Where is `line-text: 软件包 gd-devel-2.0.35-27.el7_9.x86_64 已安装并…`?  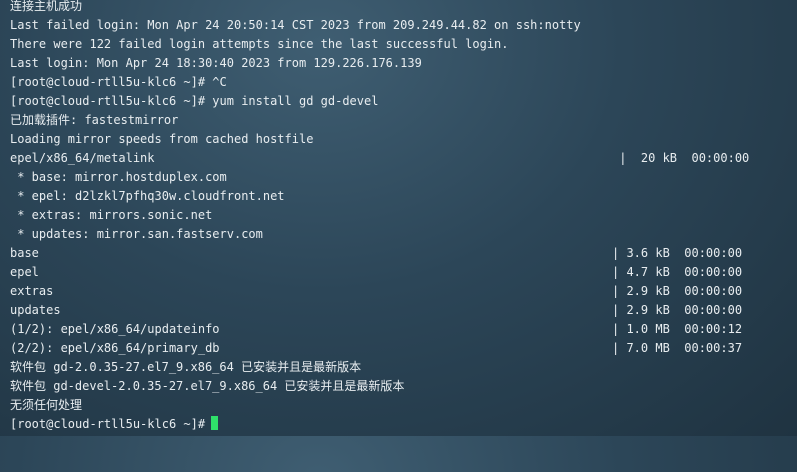 line-text: 软件包 gd-devel-2.0.35-27.el7_9.x86_64 已安装并… is located at coordinates (207, 386).